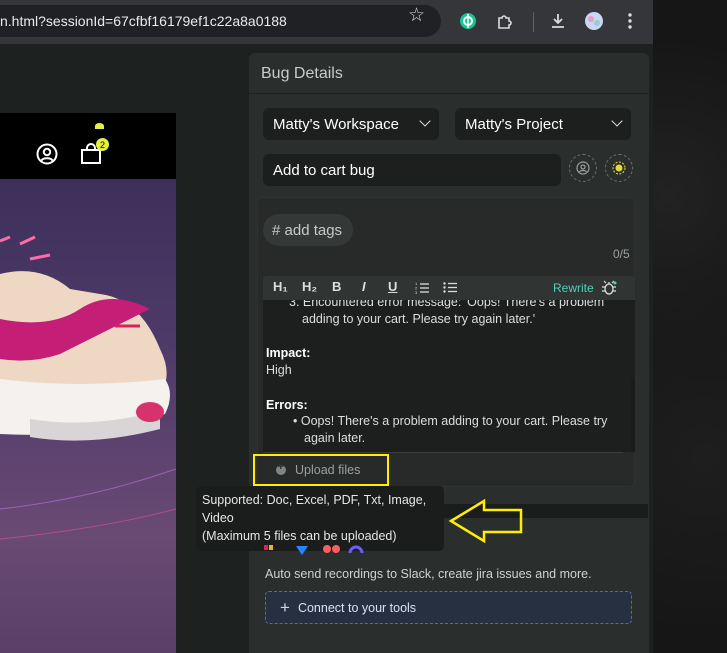 The width and height of the screenshot is (727, 653). Describe the element at coordinates (392, 286) in the screenshot. I see `underline-button: U` at that location.